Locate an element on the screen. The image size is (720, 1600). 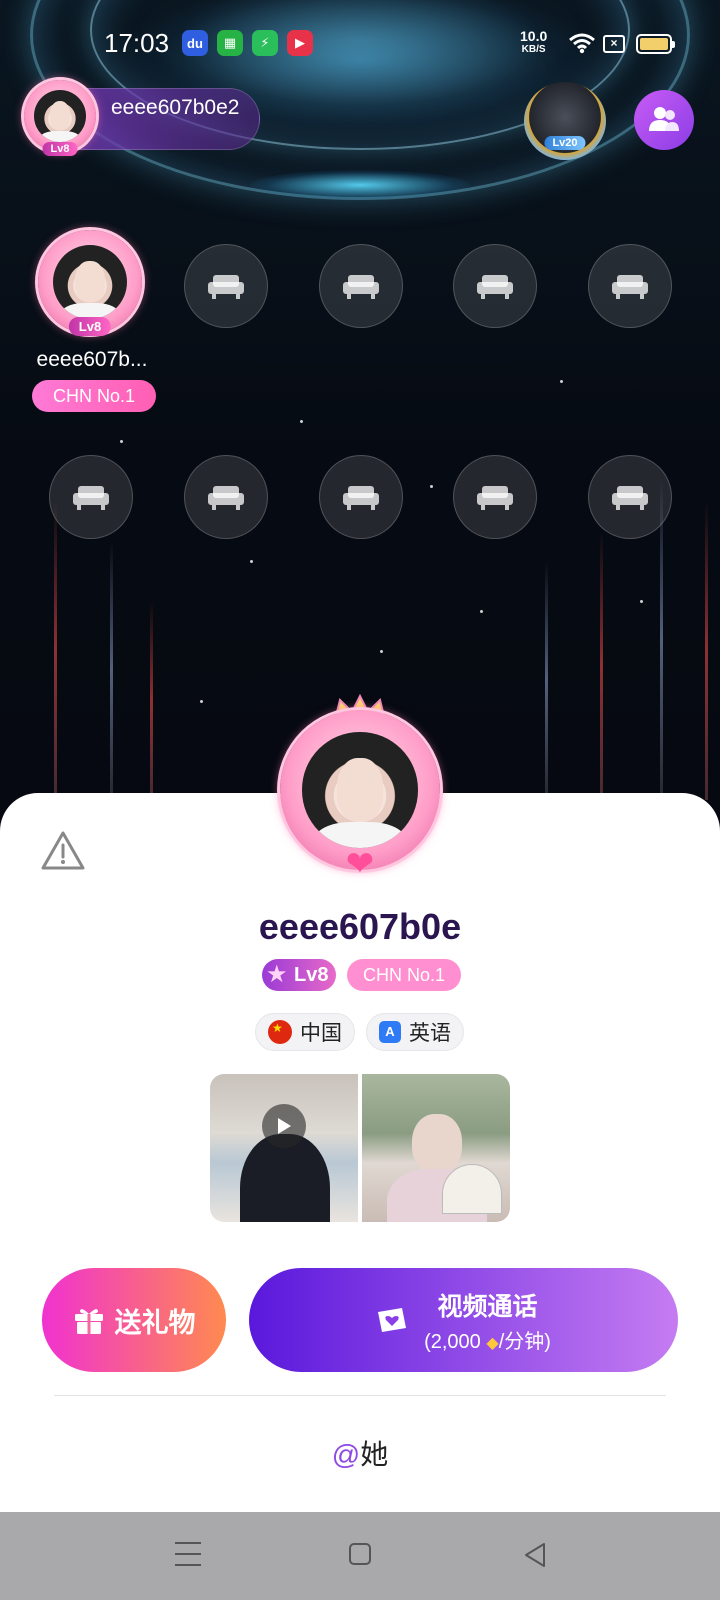
send-gift-label: 送礼物 is located at coordinates (155, 1322).